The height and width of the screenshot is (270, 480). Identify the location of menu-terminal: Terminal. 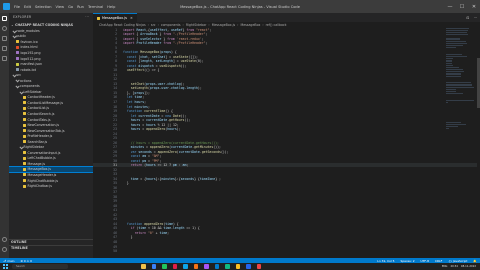
(95, 7).